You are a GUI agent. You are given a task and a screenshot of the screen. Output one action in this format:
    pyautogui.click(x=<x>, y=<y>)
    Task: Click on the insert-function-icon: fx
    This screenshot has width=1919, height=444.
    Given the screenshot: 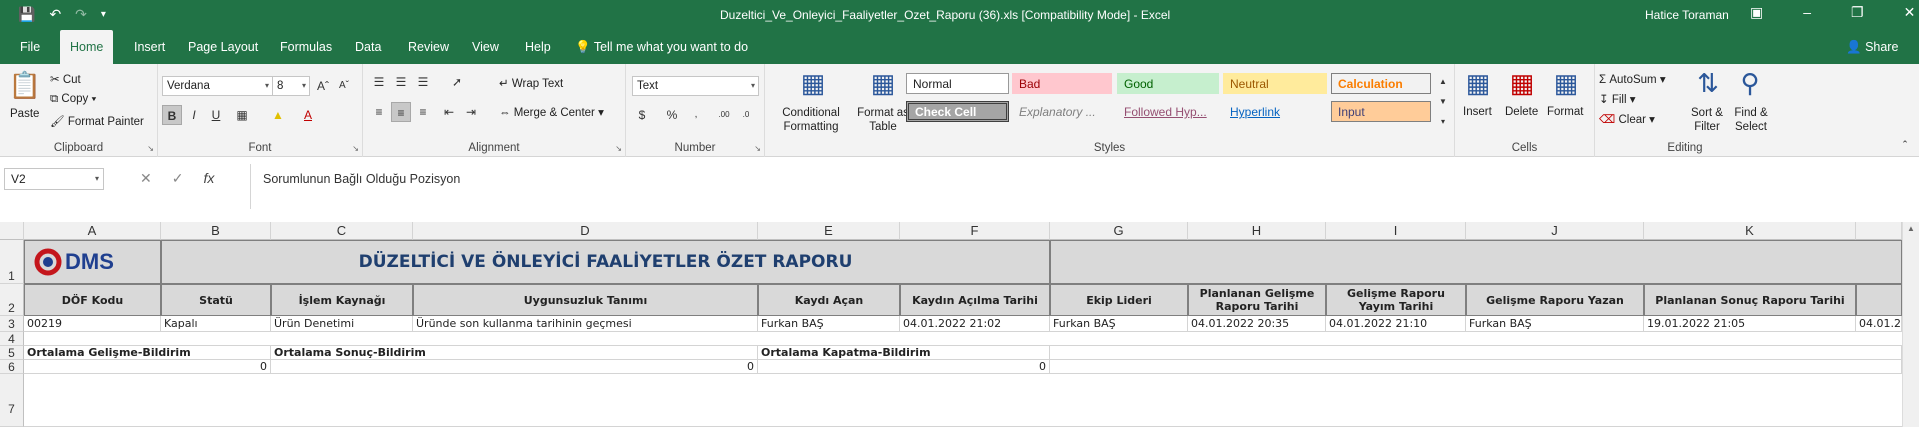 What is the action you would take?
    pyautogui.click(x=208, y=178)
    